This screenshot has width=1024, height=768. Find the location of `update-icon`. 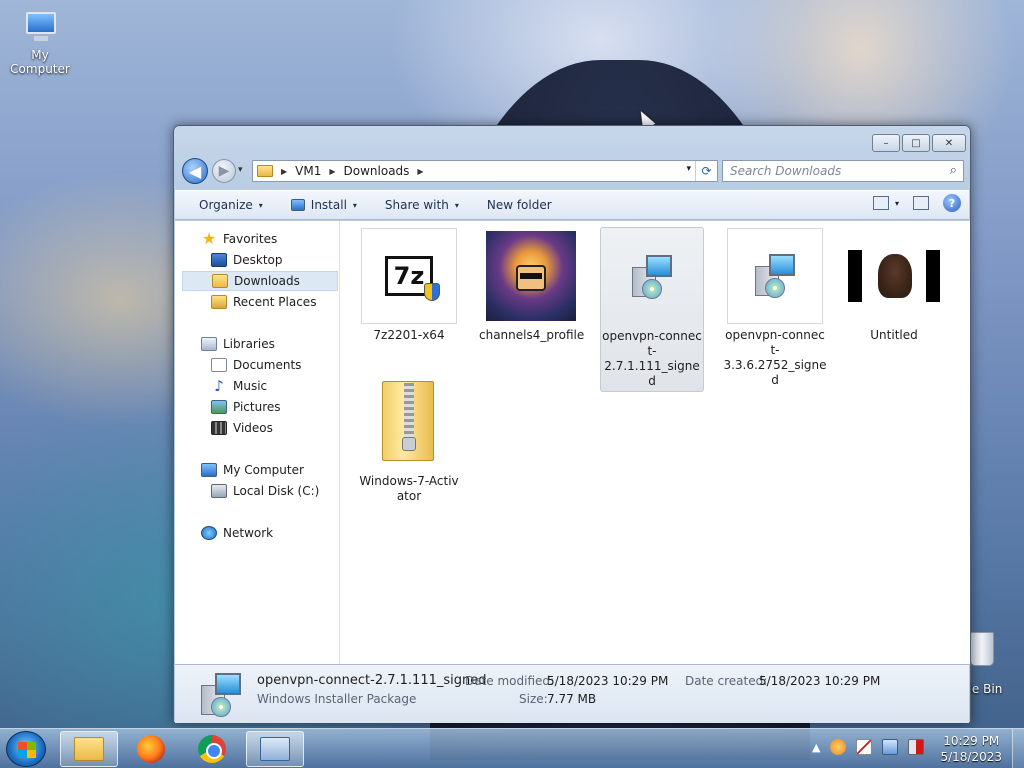

update-icon is located at coordinates (838, 747).